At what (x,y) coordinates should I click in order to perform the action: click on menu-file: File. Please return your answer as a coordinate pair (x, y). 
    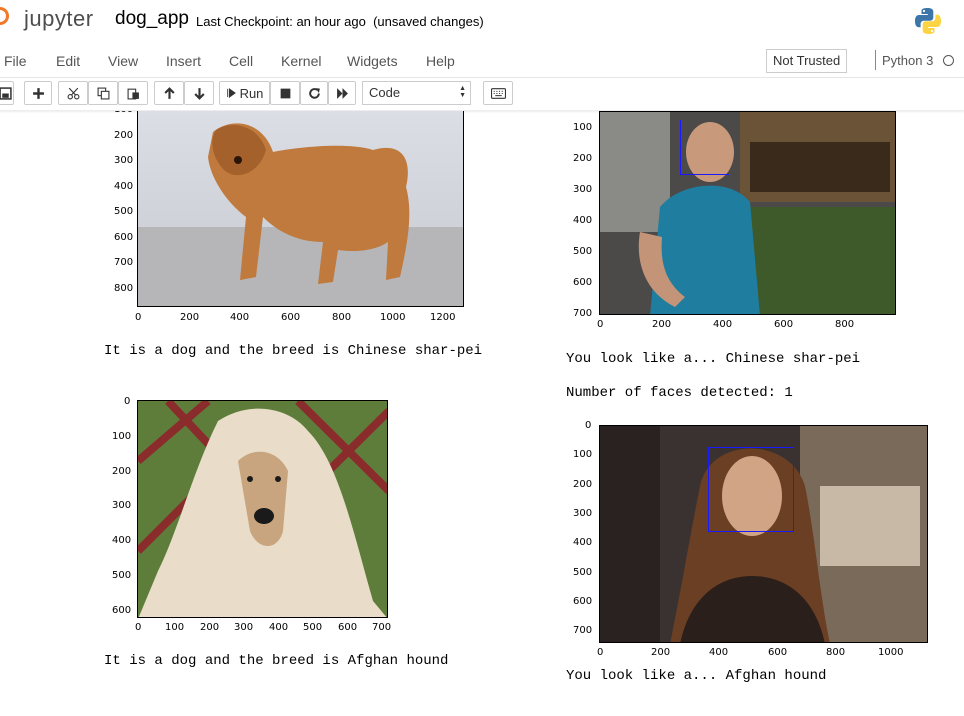
    Looking at the image, I should click on (15, 61).